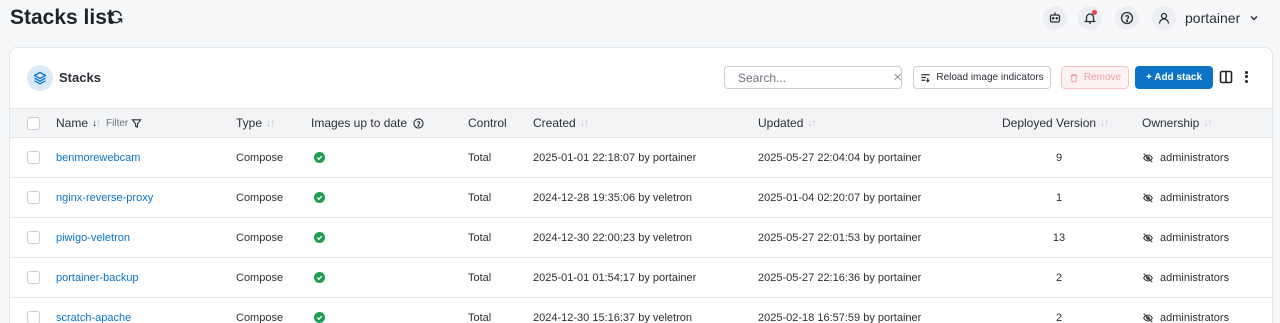 The image size is (1280, 323). I want to click on col-name: Name ↓↑ Filter, so click(99, 123).